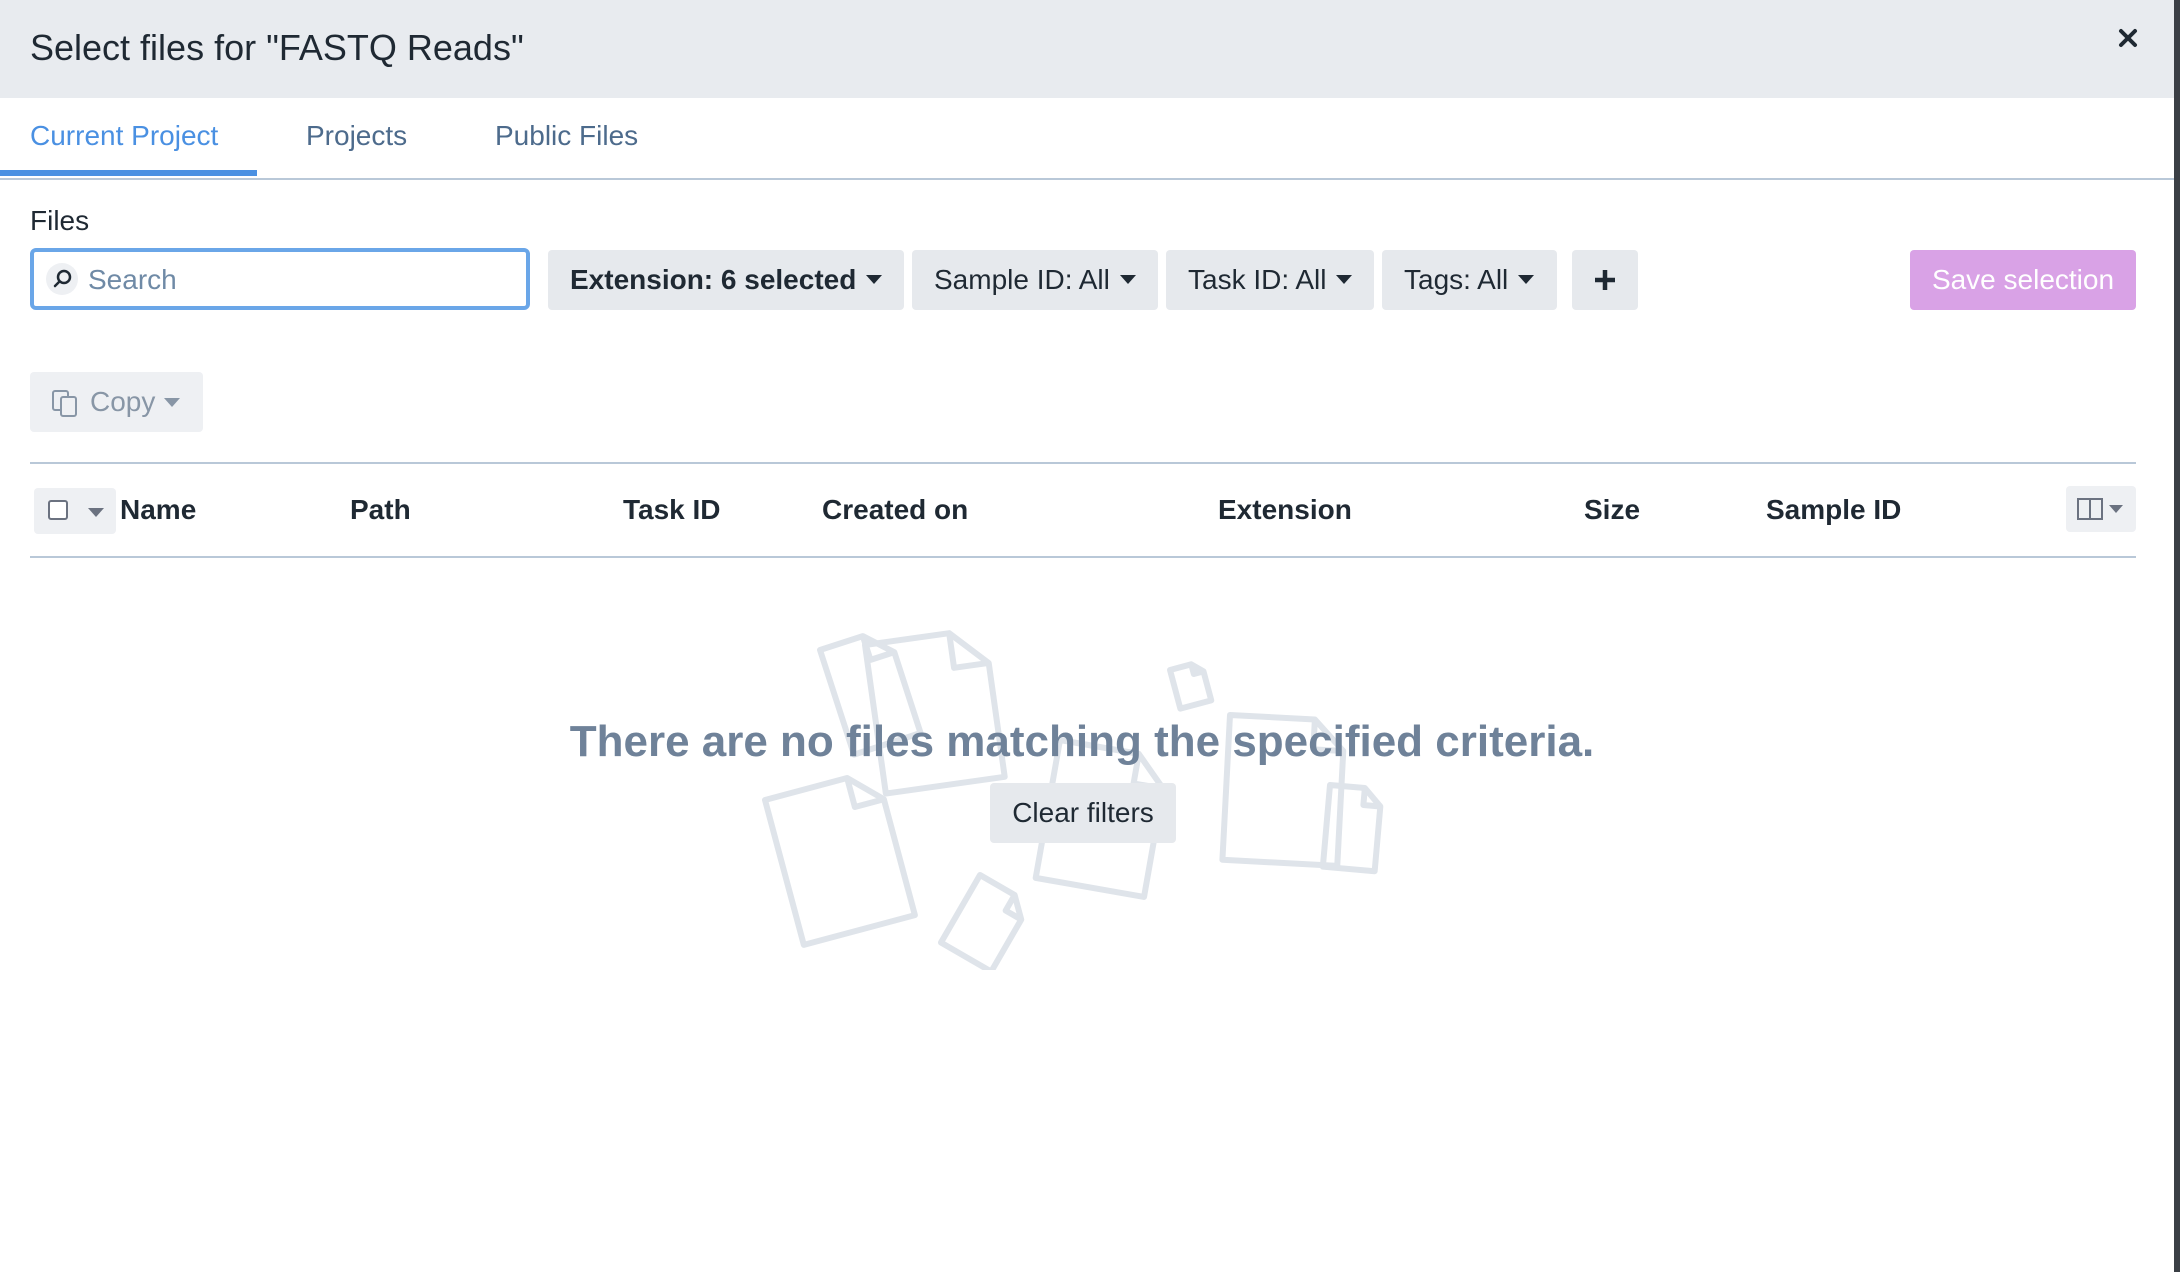 The height and width of the screenshot is (1272, 2180). I want to click on tags-filter-label: Tags: All, so click(1456, 279).